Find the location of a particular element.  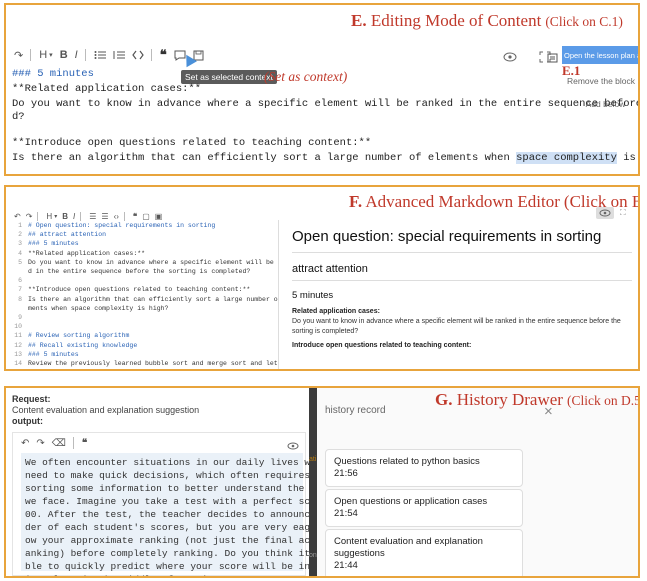

output-text-line: ire class in the middle of sorting? is located at coordinates (162, 574).